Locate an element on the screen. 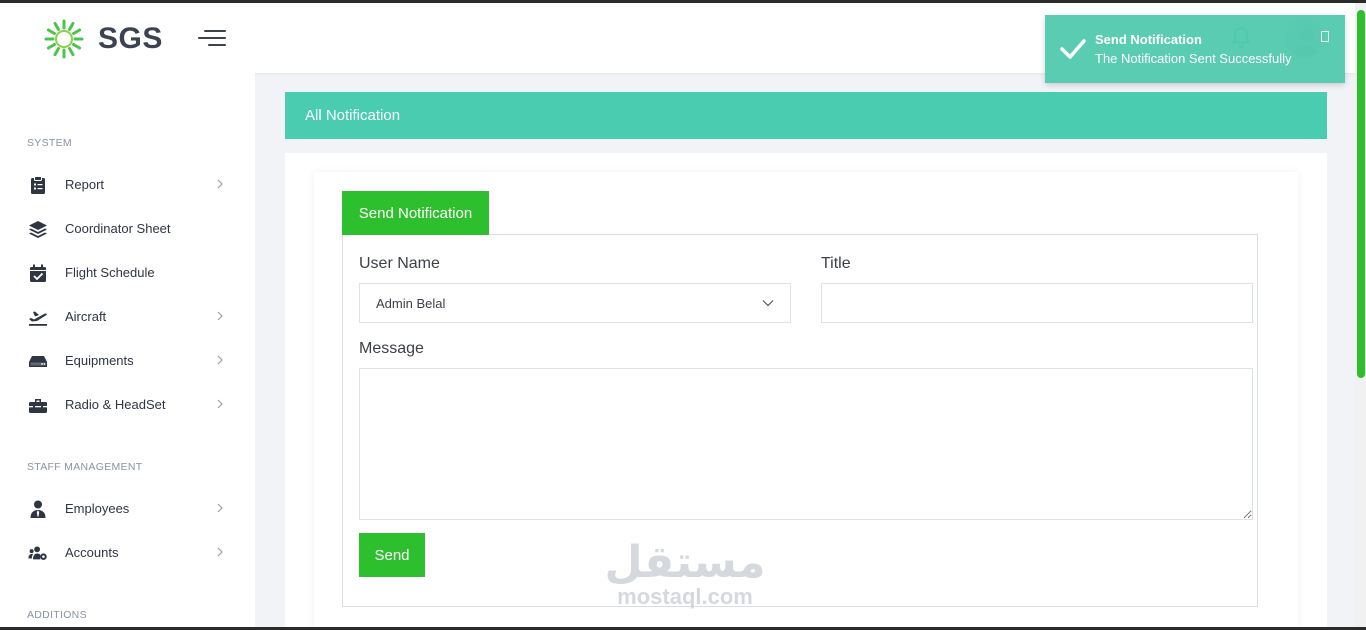 This screenshot has width=1366, height=630. watermark-latin: mostaql.com is located at coordinates (685, 596).